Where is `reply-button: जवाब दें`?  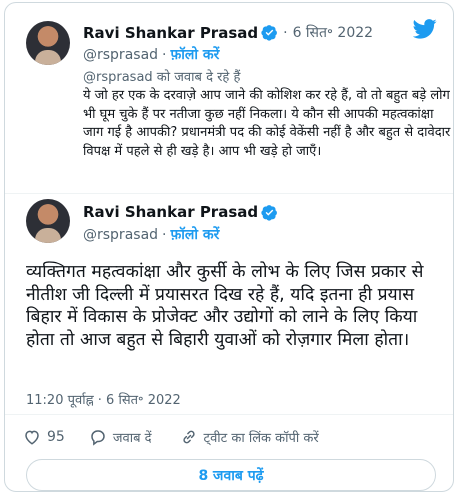
reply-button: जवाब दें is located at coordinates (120, 437).